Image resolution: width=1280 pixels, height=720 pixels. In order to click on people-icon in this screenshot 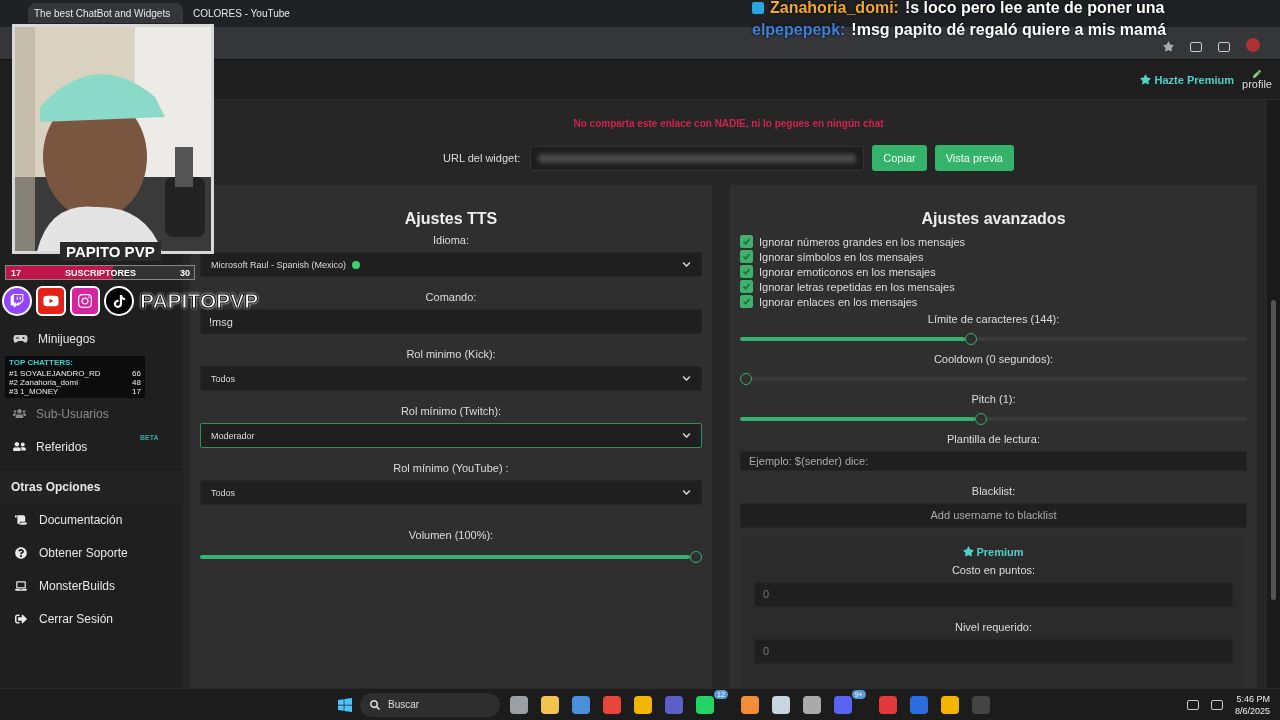, I will do `click(19, 446)`.